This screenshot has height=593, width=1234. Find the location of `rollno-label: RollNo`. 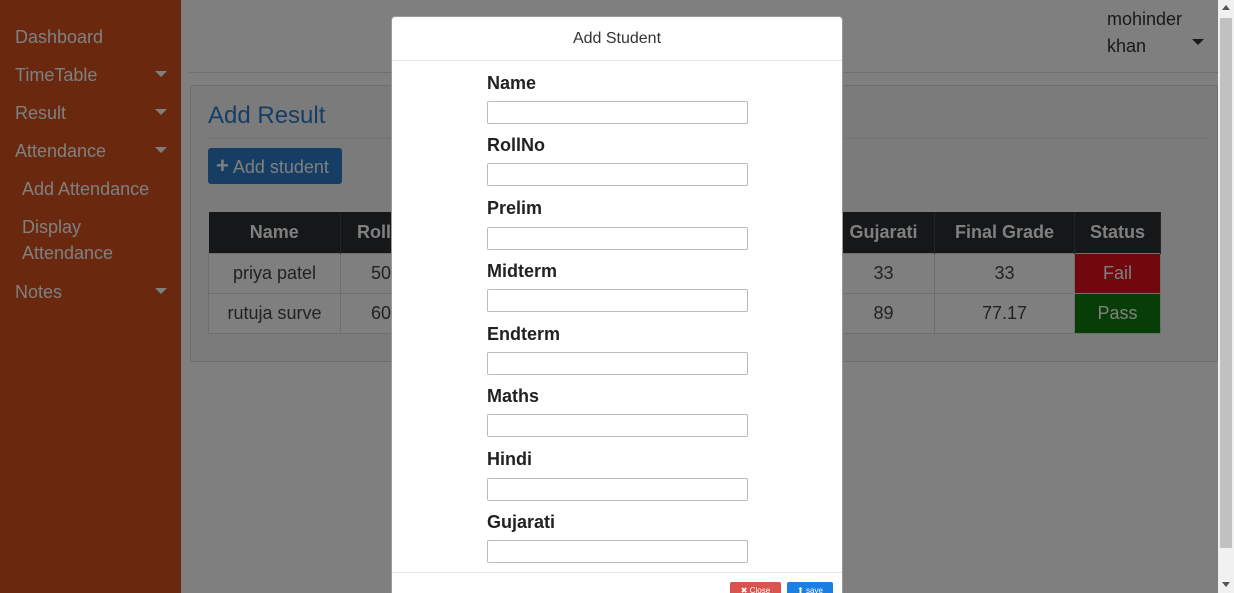

rollno-label: RollNo is located at coordinates (516, 145).